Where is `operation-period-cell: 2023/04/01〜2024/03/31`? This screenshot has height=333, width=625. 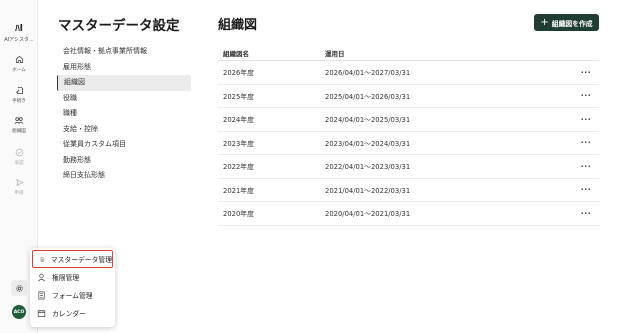 operation-period-cell: 2023/04/01〜2024/03/31 is located at coordinates (368, 143).